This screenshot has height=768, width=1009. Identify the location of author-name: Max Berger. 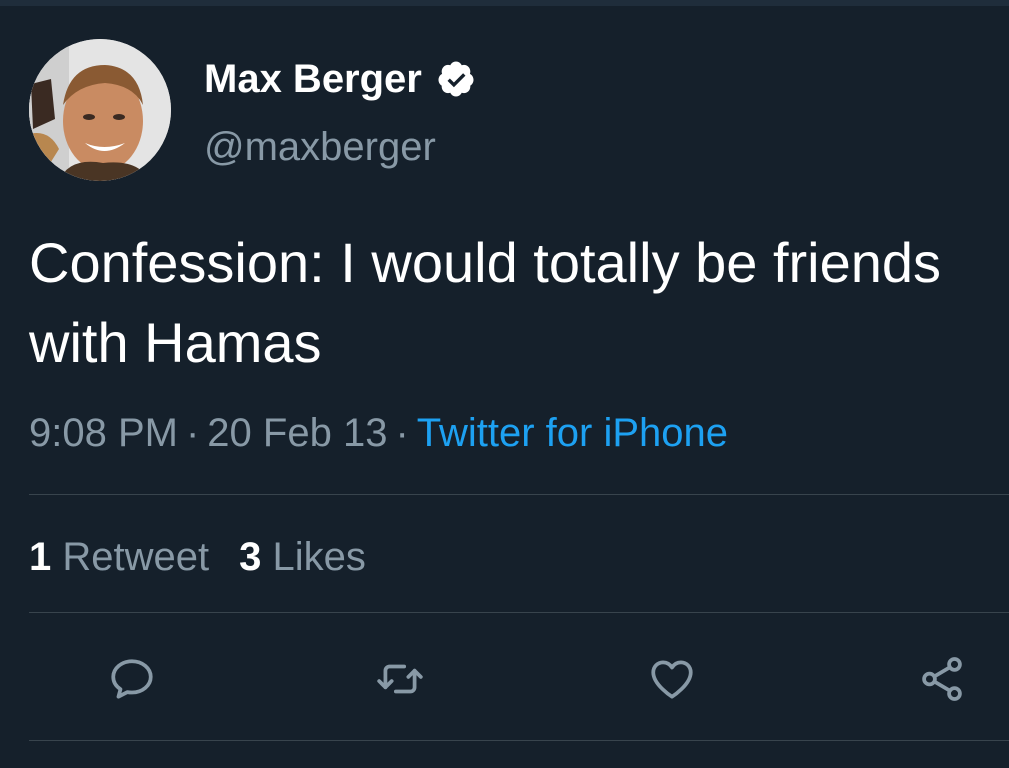
(340, 79).